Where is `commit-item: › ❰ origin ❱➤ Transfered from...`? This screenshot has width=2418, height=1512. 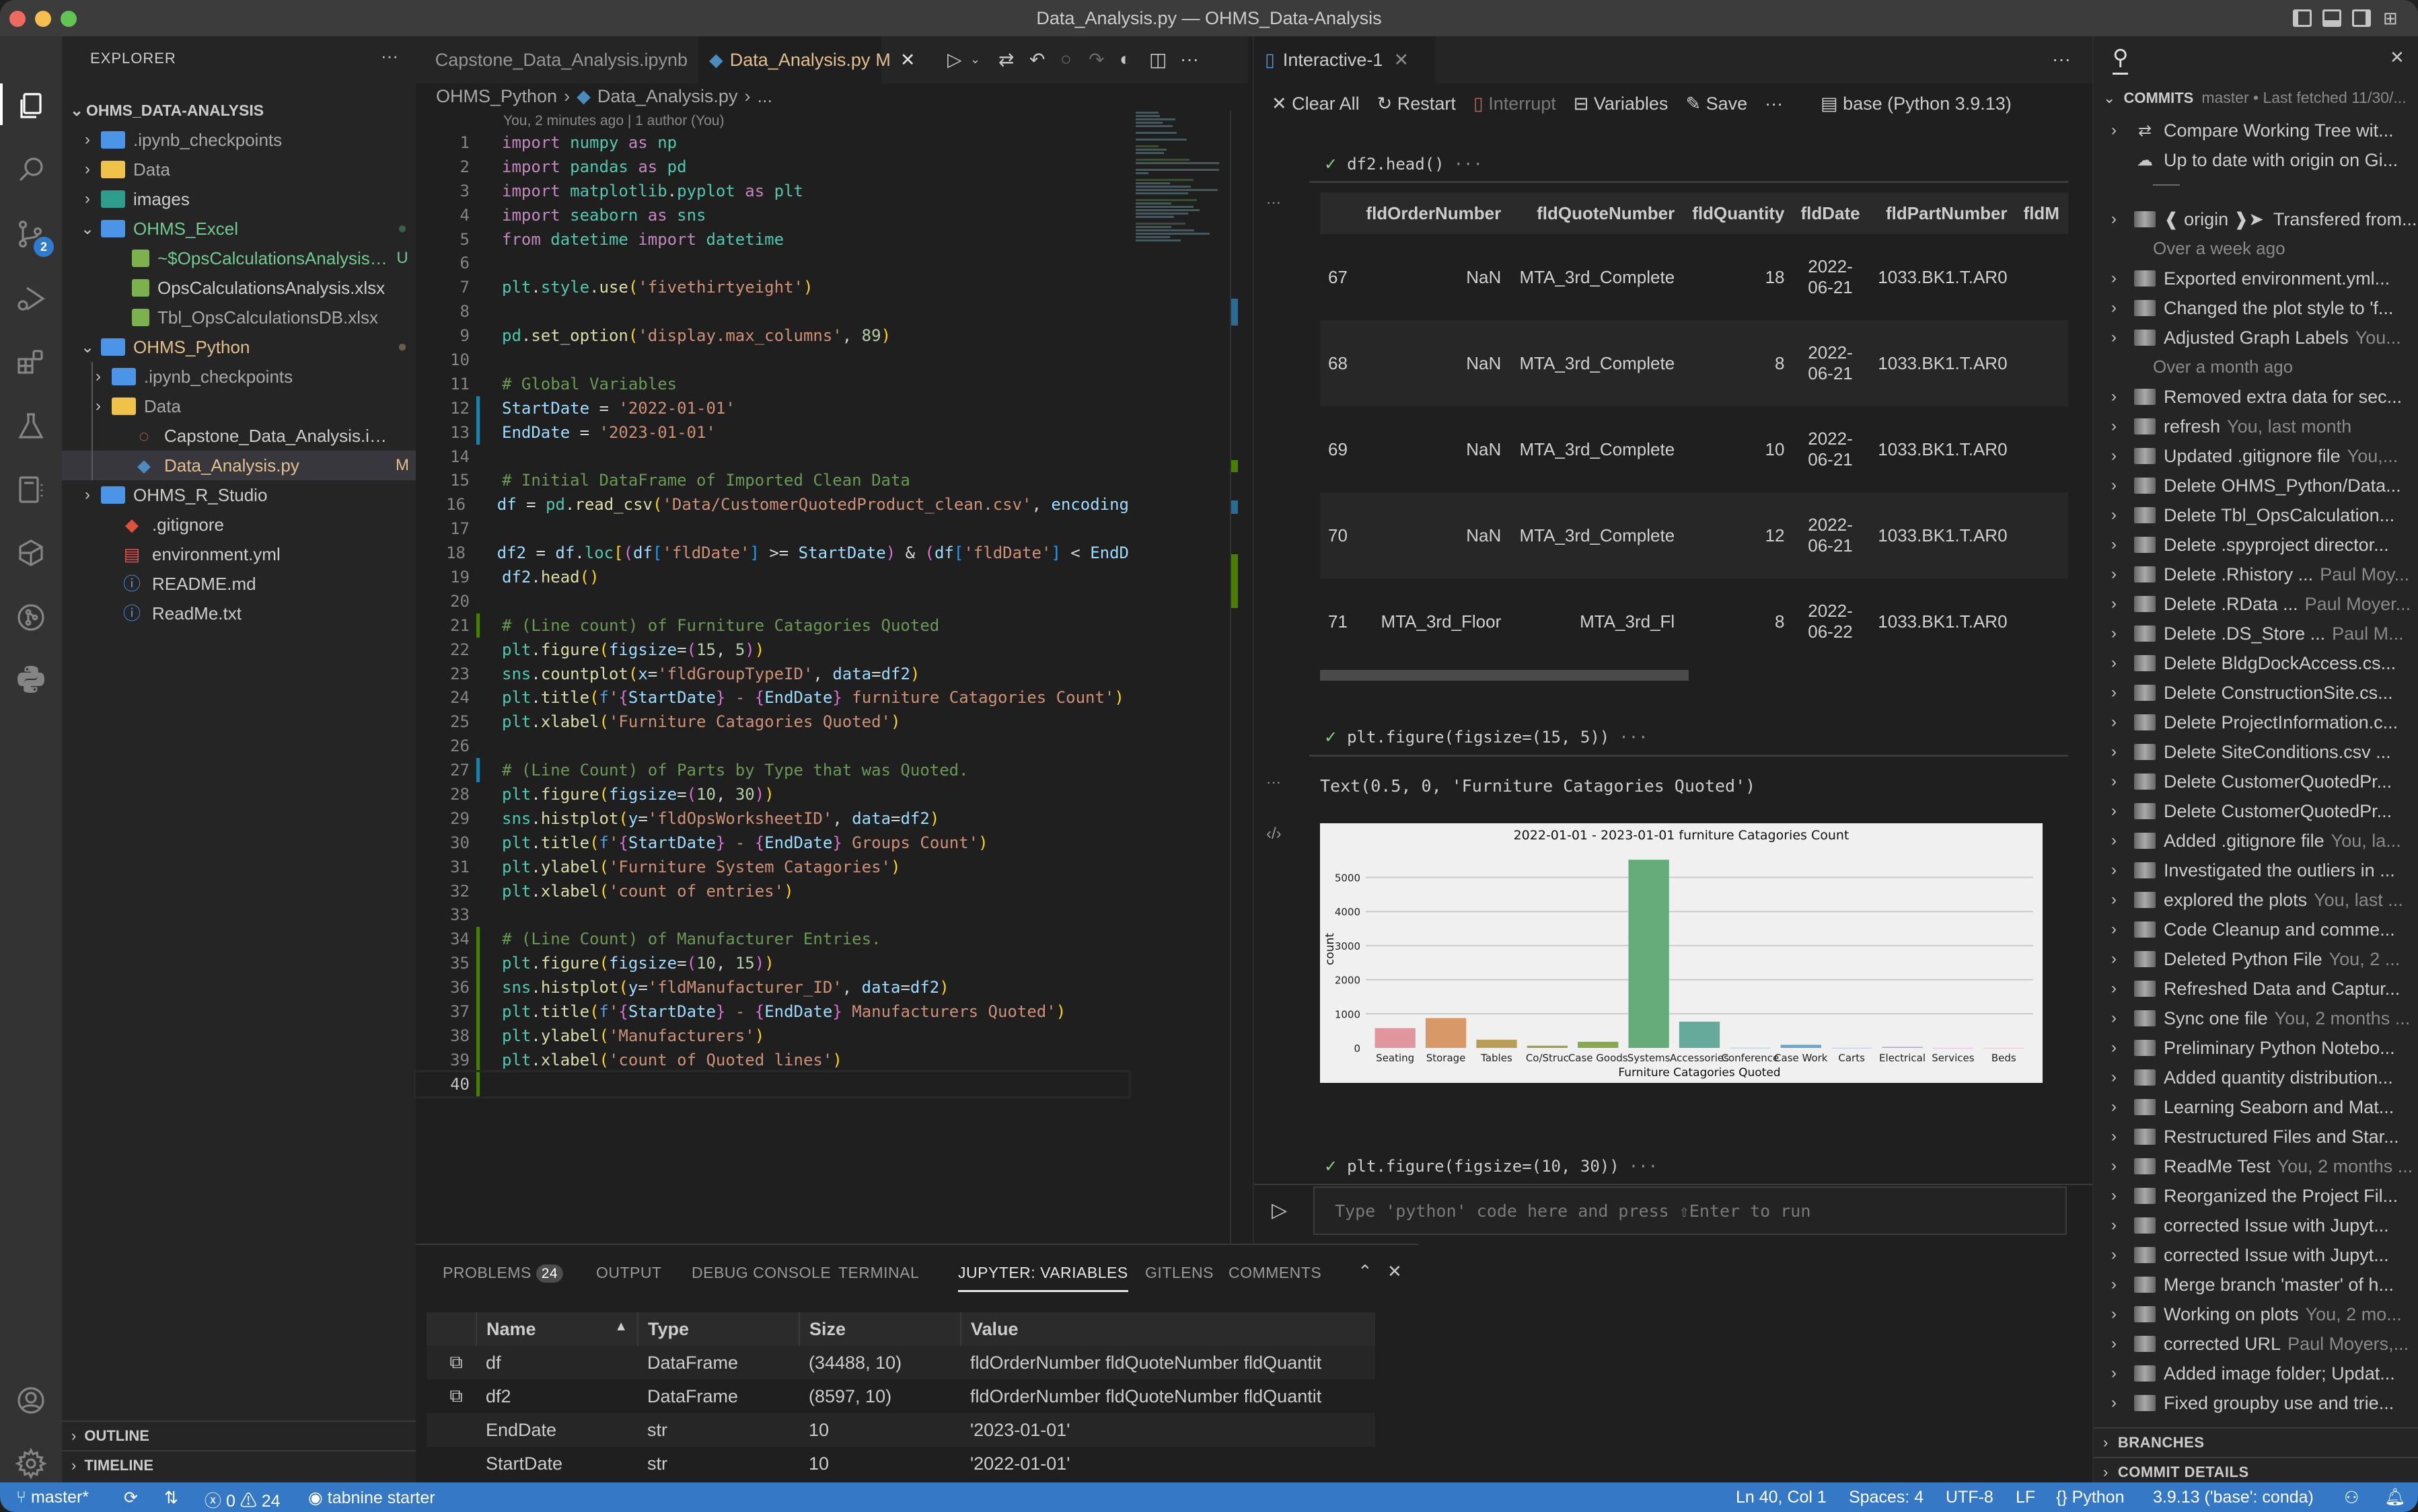 commit-item: › ❰ origin ❱➤ Transfered from... is located at coordinates (2256, 219).